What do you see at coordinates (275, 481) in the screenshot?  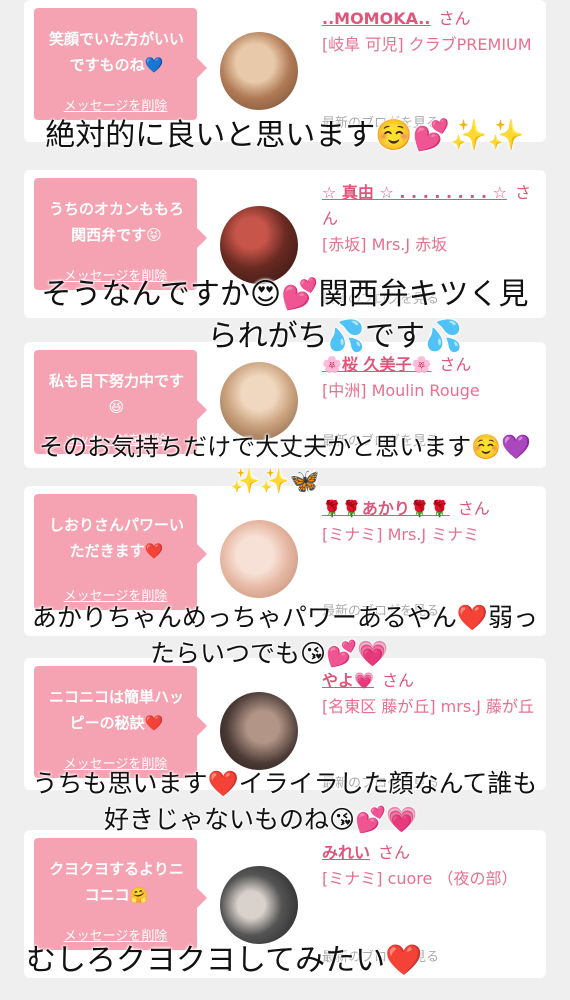 I see `reply-line: ✨✨🦋` at bounding box center [275, 481].